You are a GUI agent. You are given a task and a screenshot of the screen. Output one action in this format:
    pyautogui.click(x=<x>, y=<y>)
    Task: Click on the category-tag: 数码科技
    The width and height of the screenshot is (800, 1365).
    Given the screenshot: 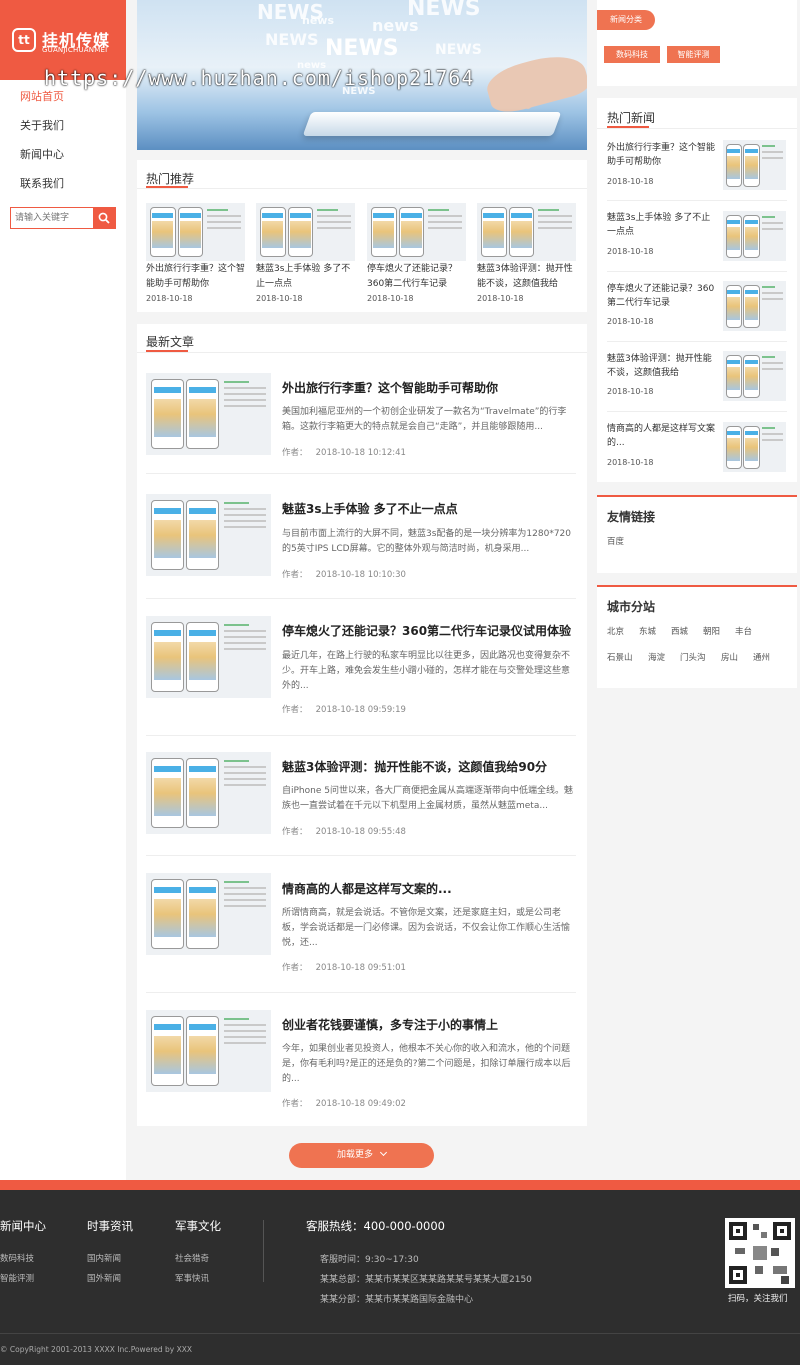 What is the action you would take?
    pyautogui.click(x=632, y=54)
    